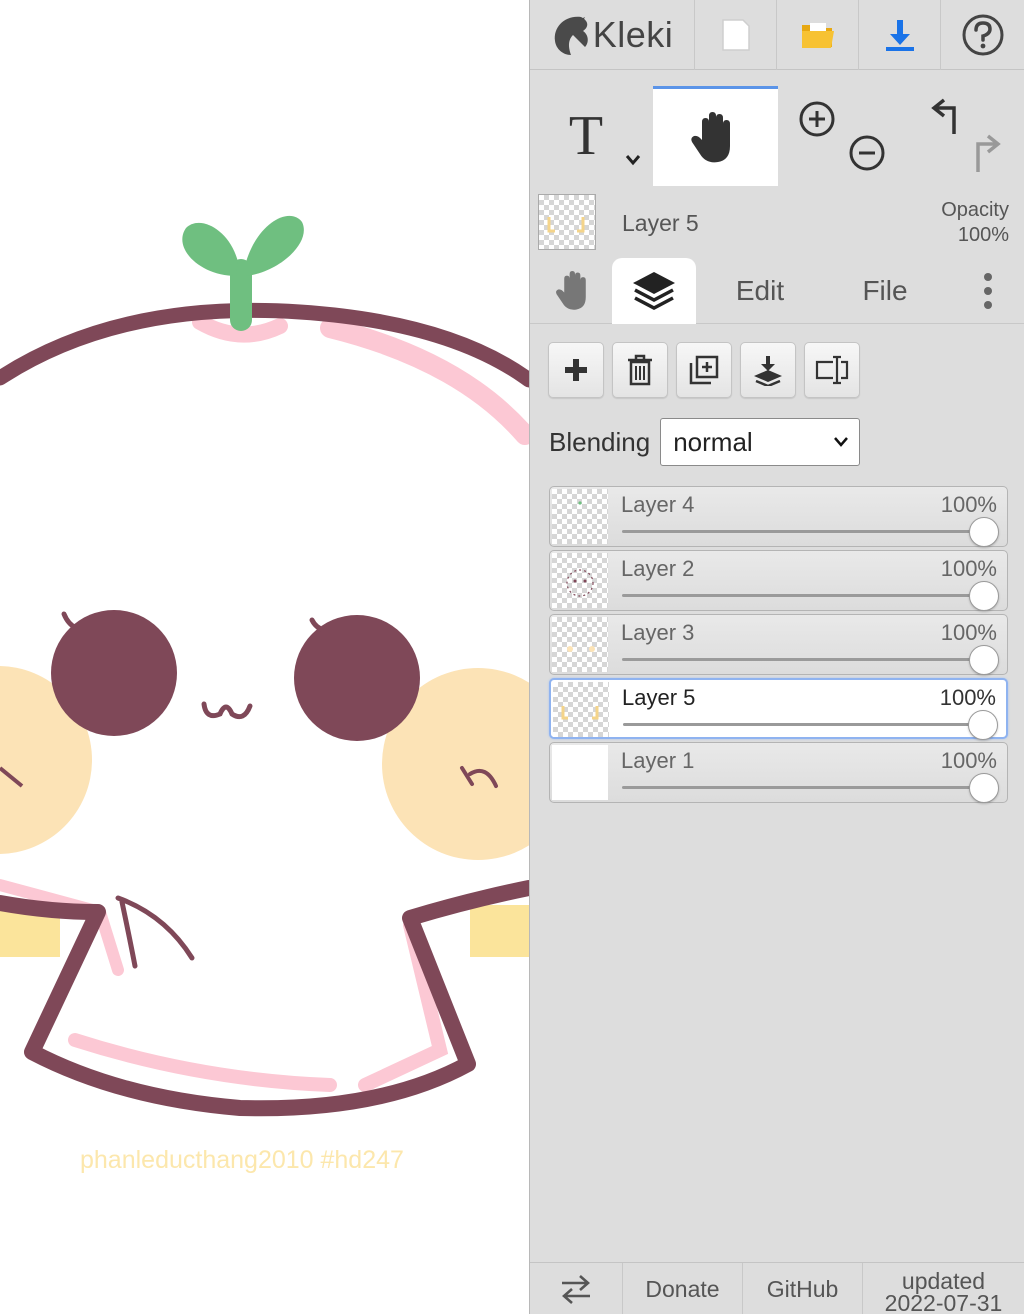 Image resolution: width=1024 pixels, height=1314 pixels. I want to click on layer-name: Layer 5, so click(659, 697).